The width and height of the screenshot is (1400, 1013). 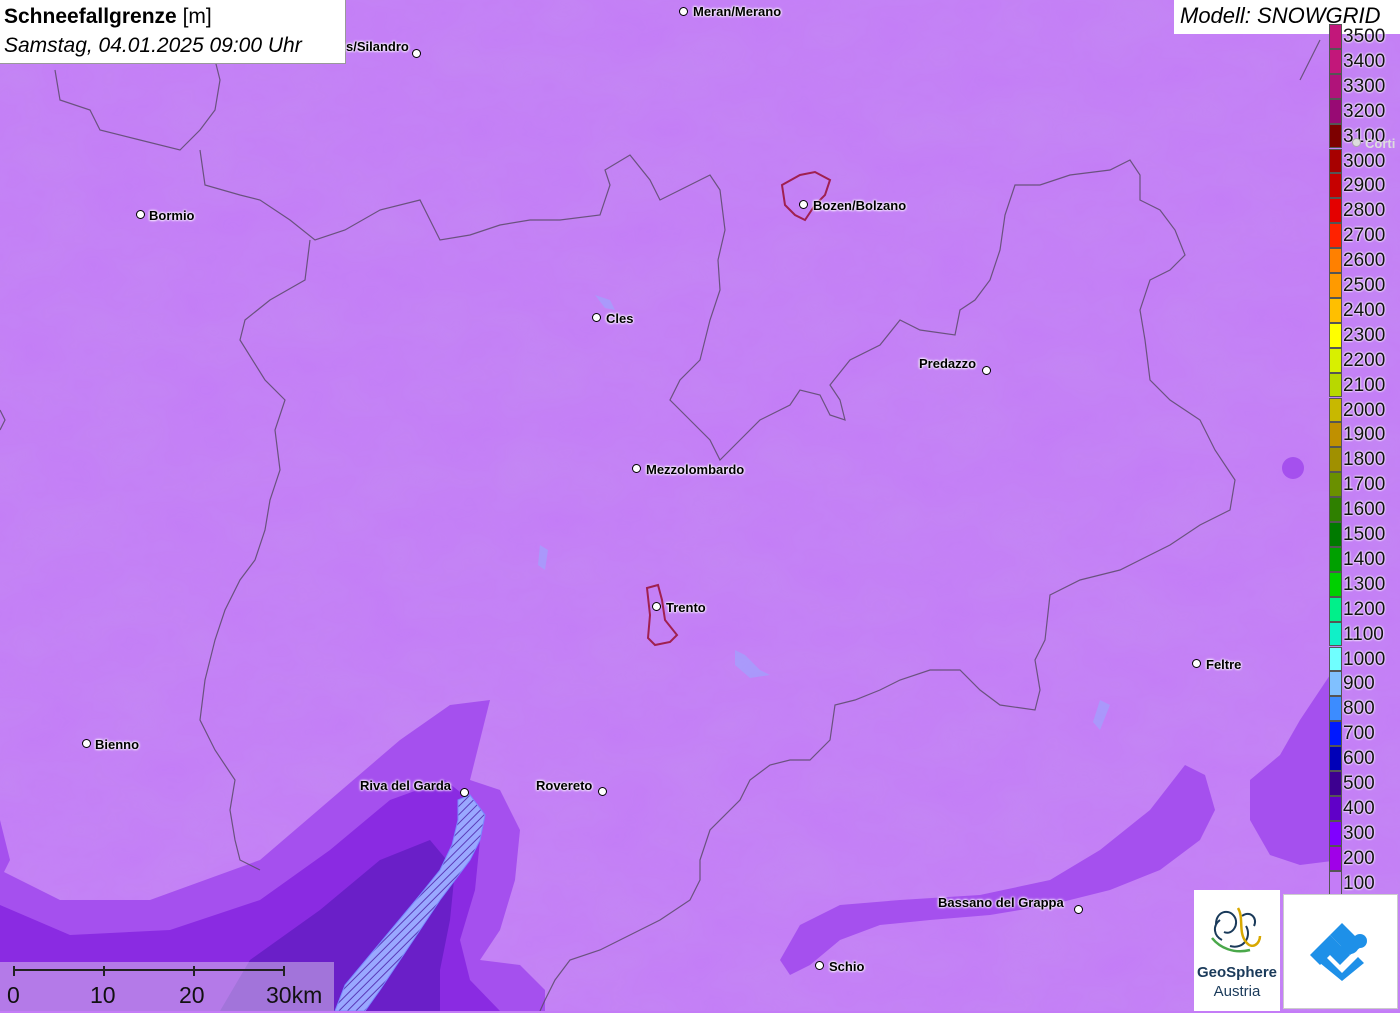 I want to click on city-marker-trento, so click(x=656, y=606).